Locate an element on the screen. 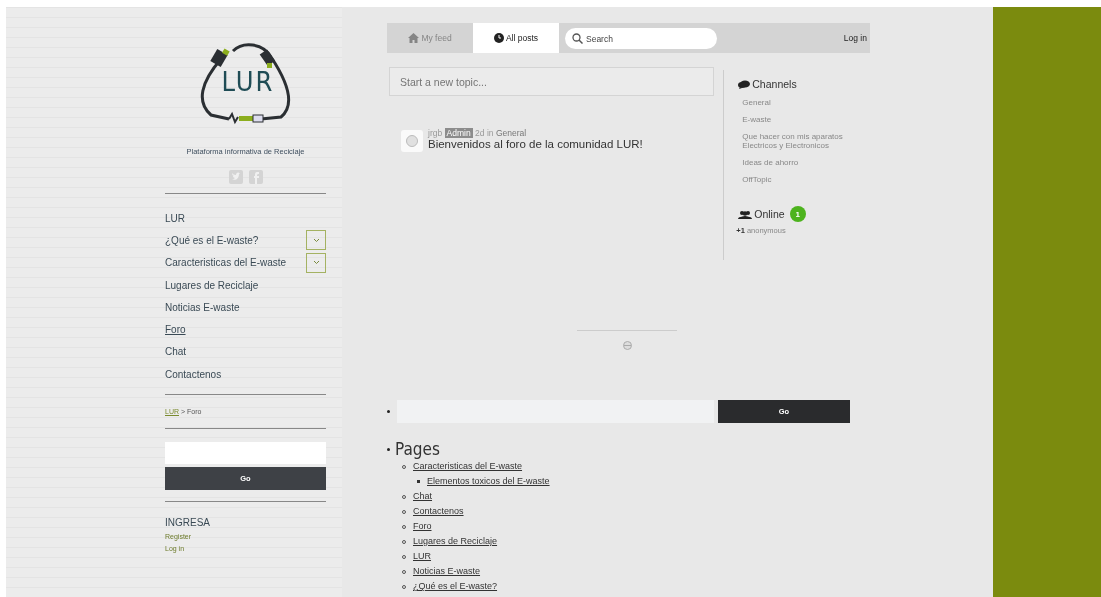  menu-link: Caracteristicas del E-waste is located at coordinates (226, 263).